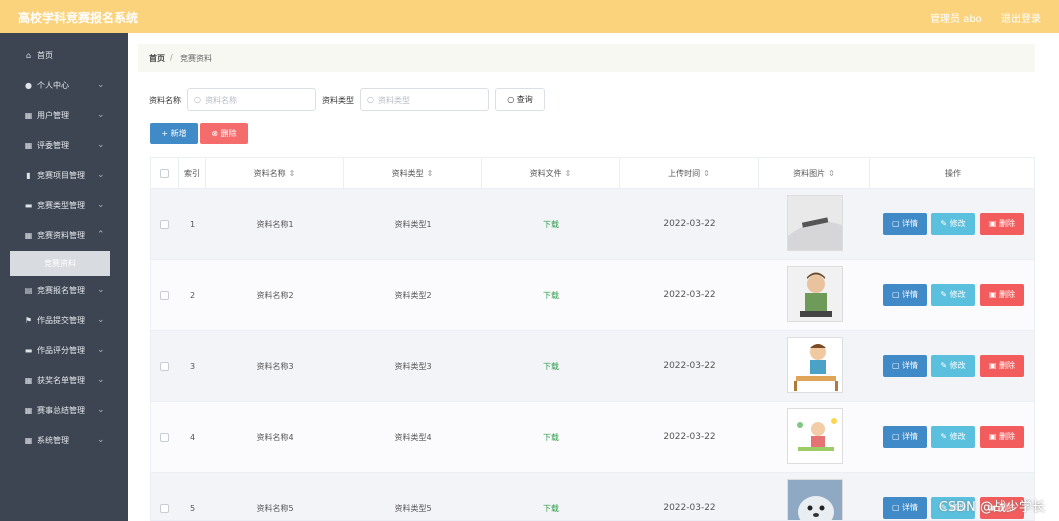 This screenshot has height=521, width=1059. What do you see at coordinates (157, 58) in the screenshot?
I see `breadcrumb-home: 首页` at bounding box center [157, 58].